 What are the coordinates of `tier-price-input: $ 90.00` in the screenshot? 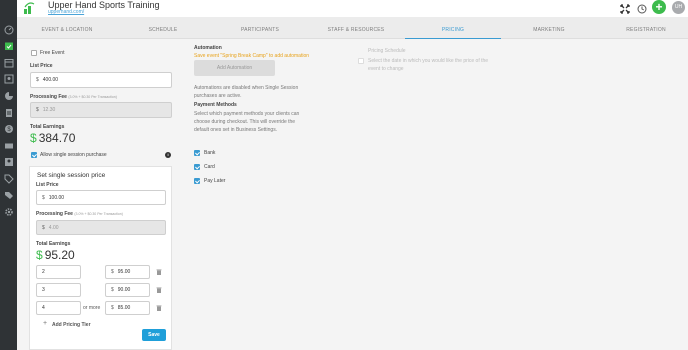 It's located at (127, 290).